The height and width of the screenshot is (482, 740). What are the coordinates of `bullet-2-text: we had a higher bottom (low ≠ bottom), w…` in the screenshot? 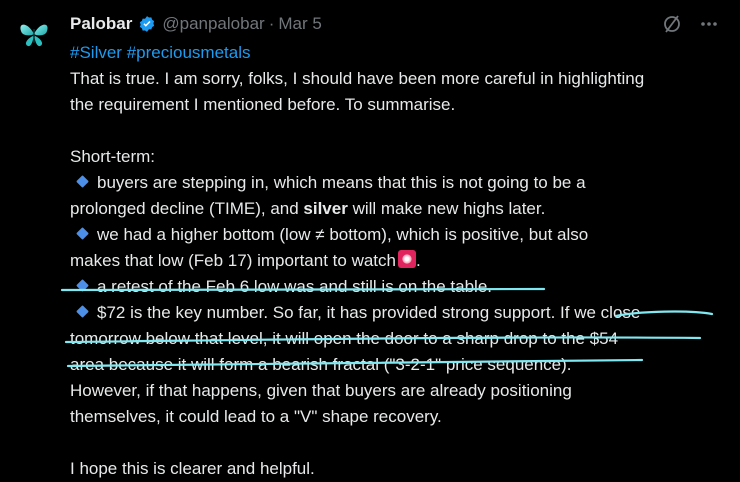 It's located at (343, 234).